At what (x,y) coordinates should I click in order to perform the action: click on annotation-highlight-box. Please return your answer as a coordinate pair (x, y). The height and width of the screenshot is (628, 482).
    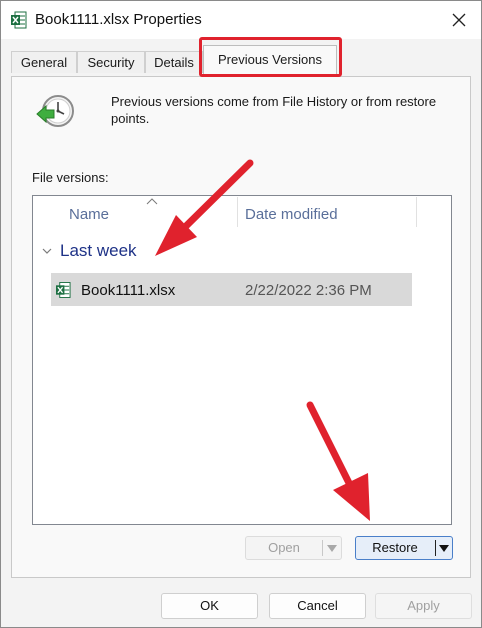
    Looking at the image, I should click on (270, 57).